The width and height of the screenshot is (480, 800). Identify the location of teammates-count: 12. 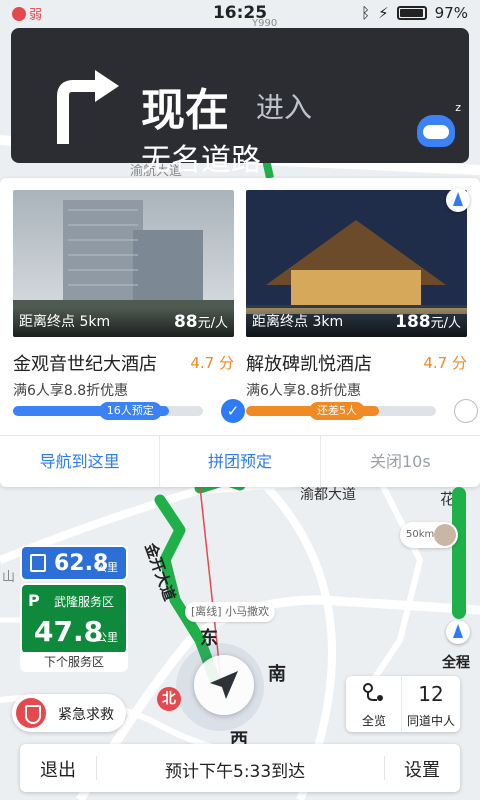
(431, 694).